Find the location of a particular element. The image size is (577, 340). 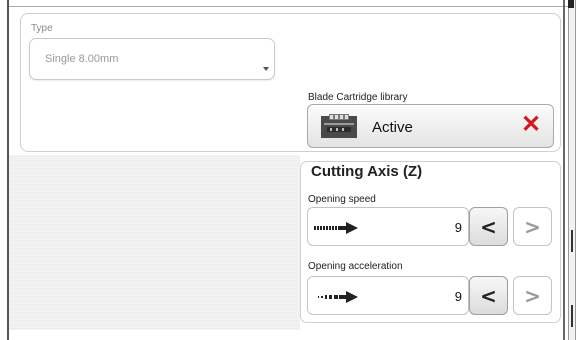

blade-cartridge-icon is located at coordinates (339, 128).